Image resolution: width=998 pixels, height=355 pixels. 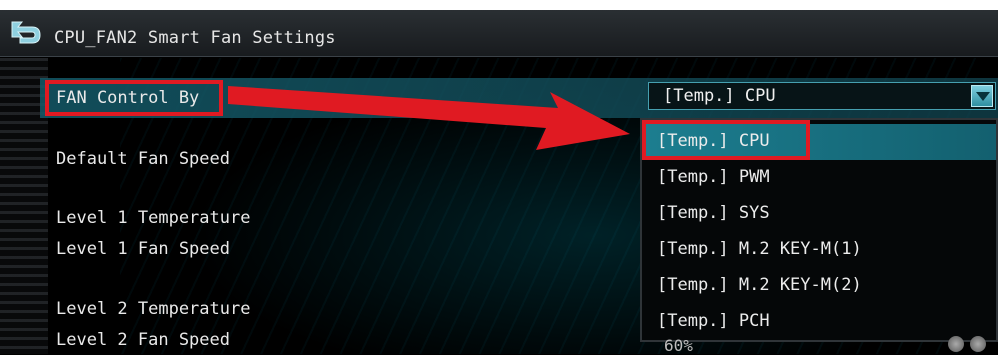 What do you see at coordinates (719, 96) in the screenshot?
I see `fan-control-selected-value: [Temp.] CPU` at bounding box center [719, 96].